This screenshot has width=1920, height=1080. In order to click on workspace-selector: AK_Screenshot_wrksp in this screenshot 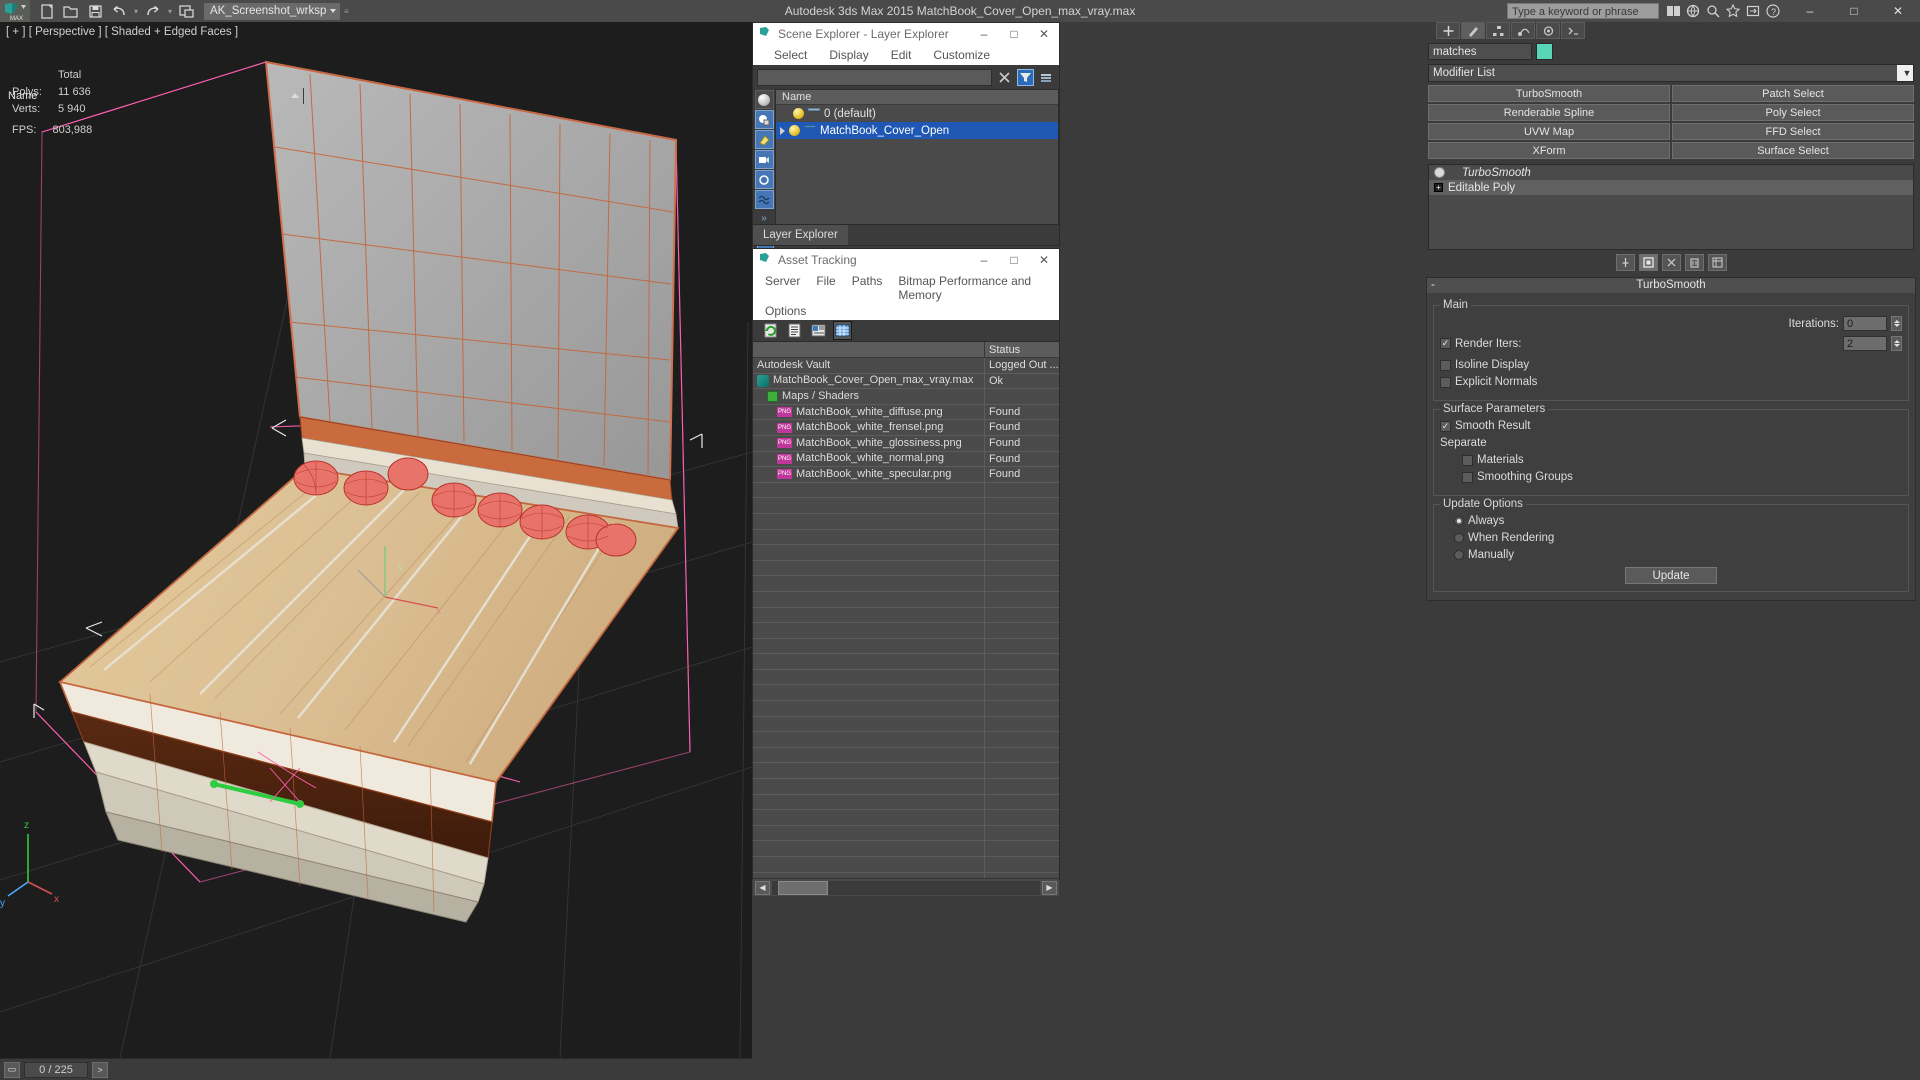, I will do `click(272, 11)`.